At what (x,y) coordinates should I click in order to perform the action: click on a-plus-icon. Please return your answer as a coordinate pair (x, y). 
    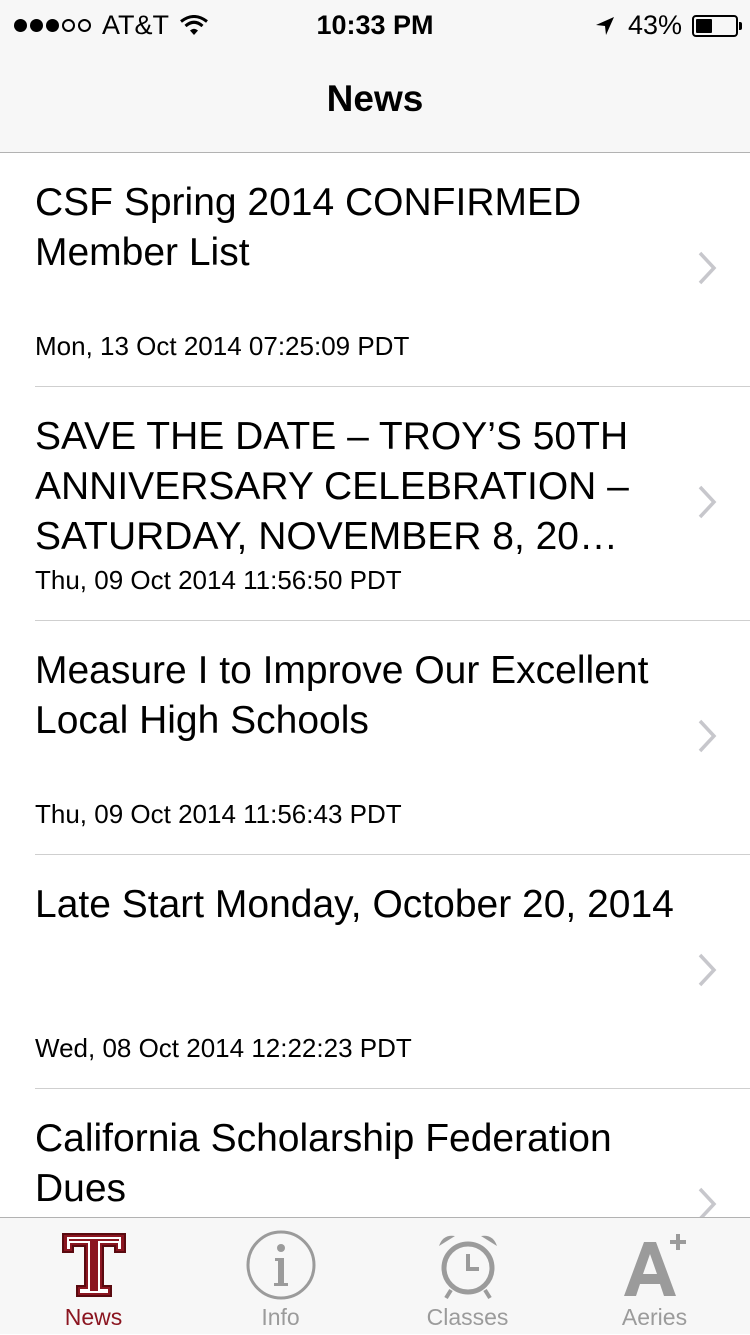
    Looking at the image, I should click on (654, 1265).